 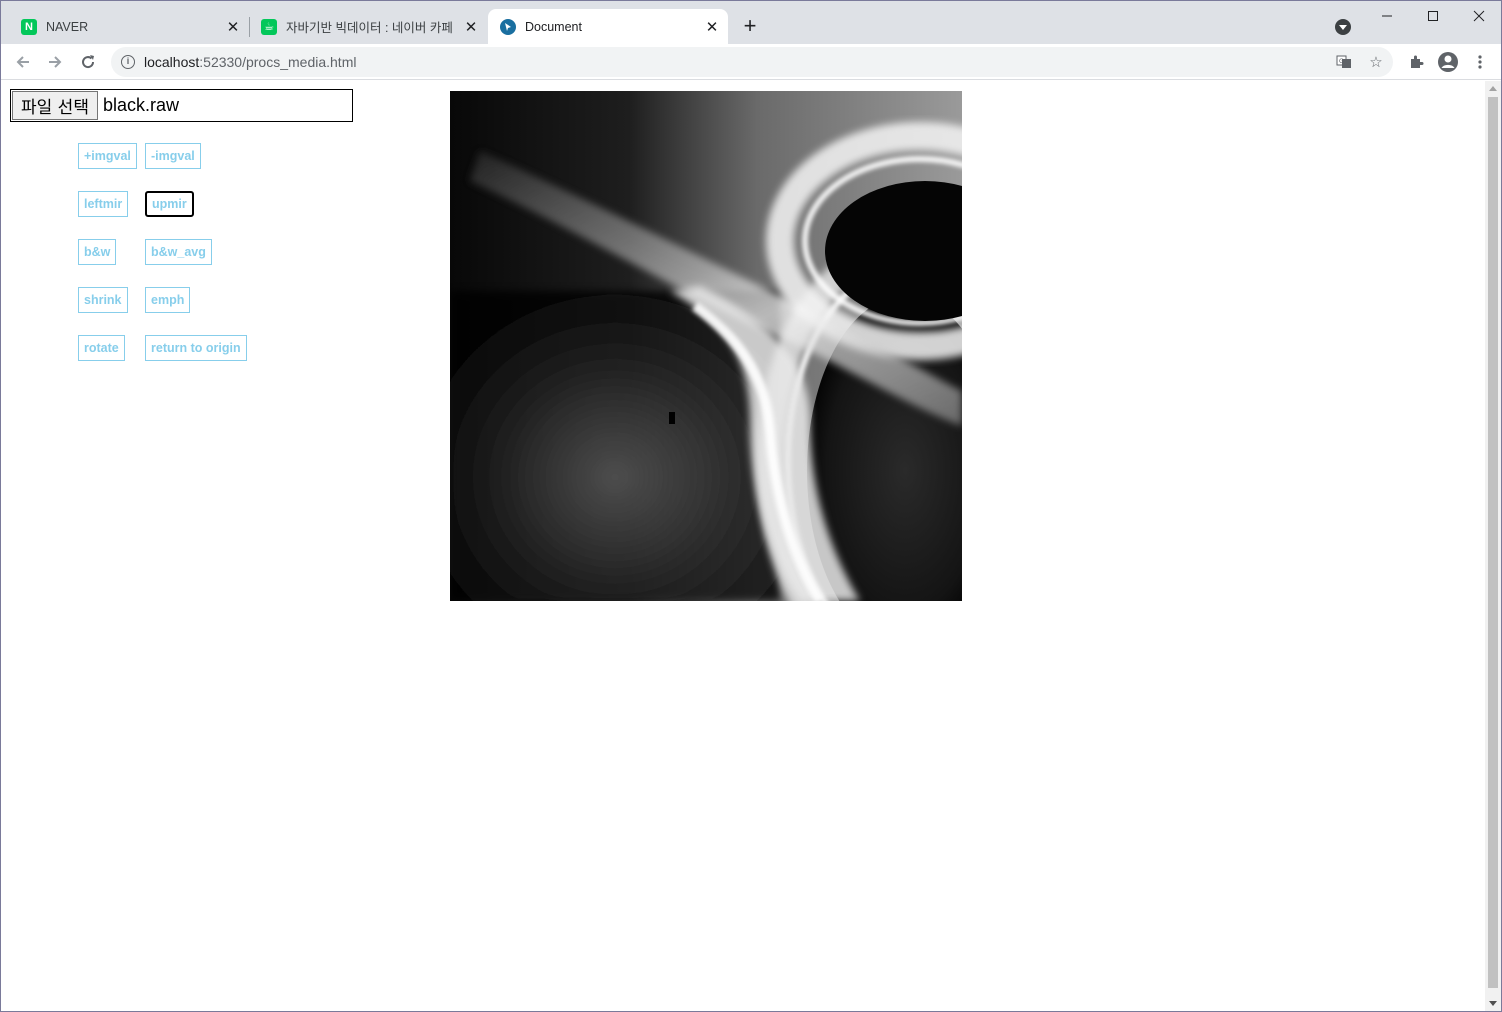 What do you see at coordinates (88, 62) in the screenshot?
I see `reload-icon` at bounding box center [88, 62].